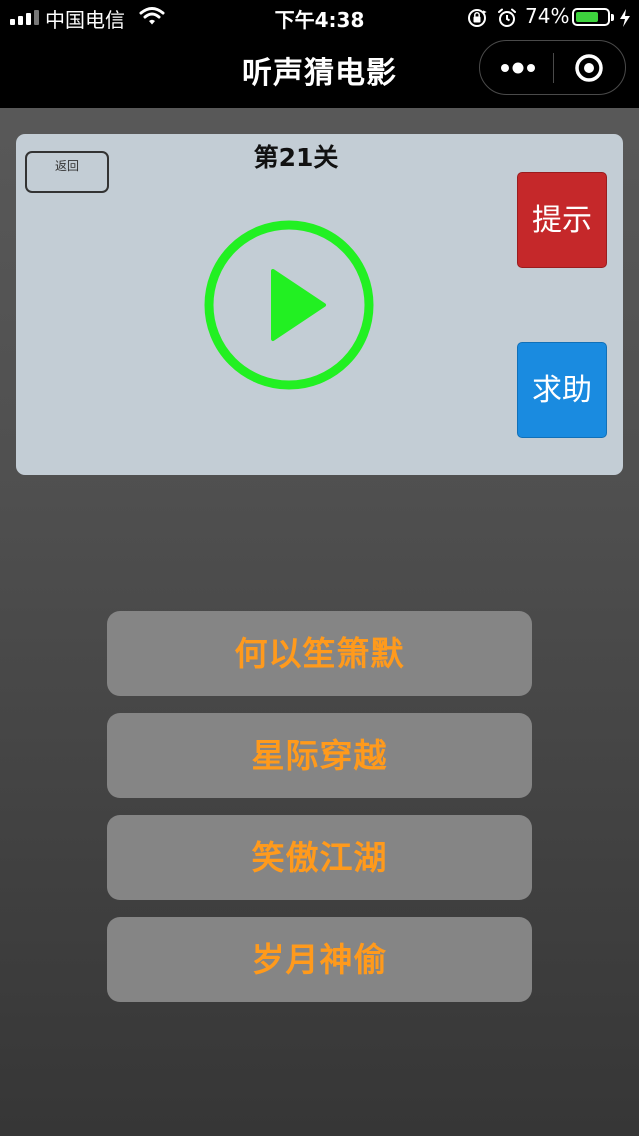 The height and width of the screenshot is (1136, 639). What do you see at coordinates (319, 18) in the screenshot?
I see `status-bar: 中国电信 下午4:38 74%` at bounding box center [319, 18].